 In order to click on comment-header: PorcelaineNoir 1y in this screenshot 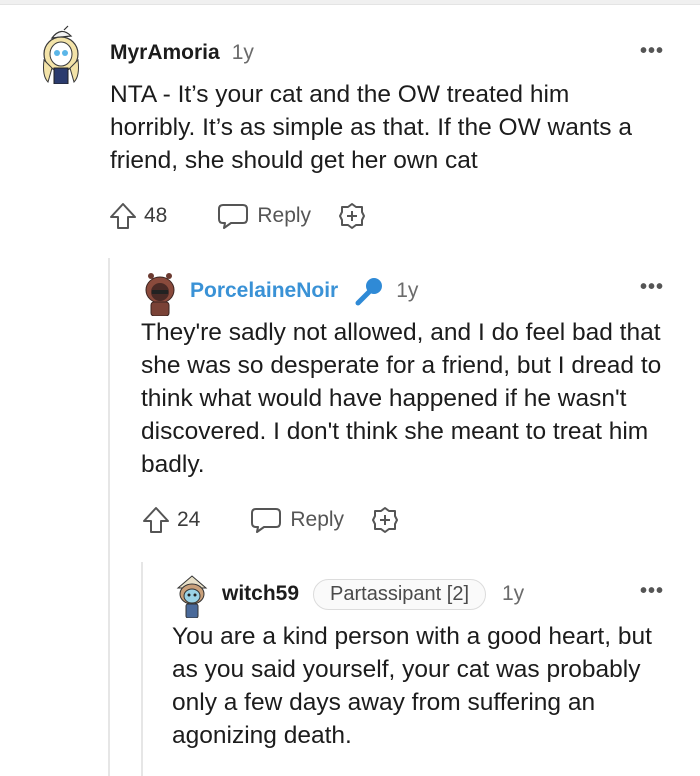, I will do `click(304, 291)`.